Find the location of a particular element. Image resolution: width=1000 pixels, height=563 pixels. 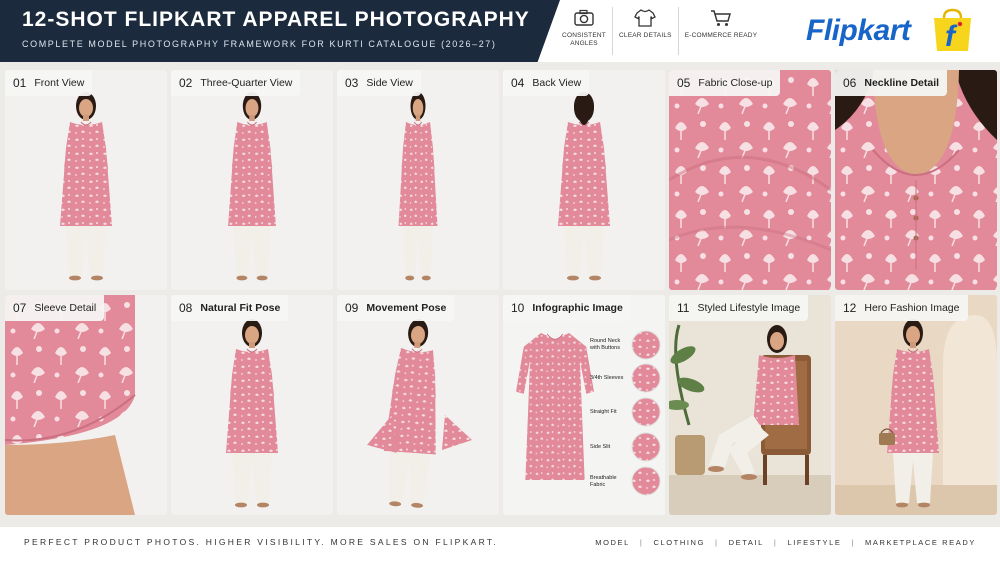

shot-tile-side-view: 03 Side View is located at coordinates (418, 180).